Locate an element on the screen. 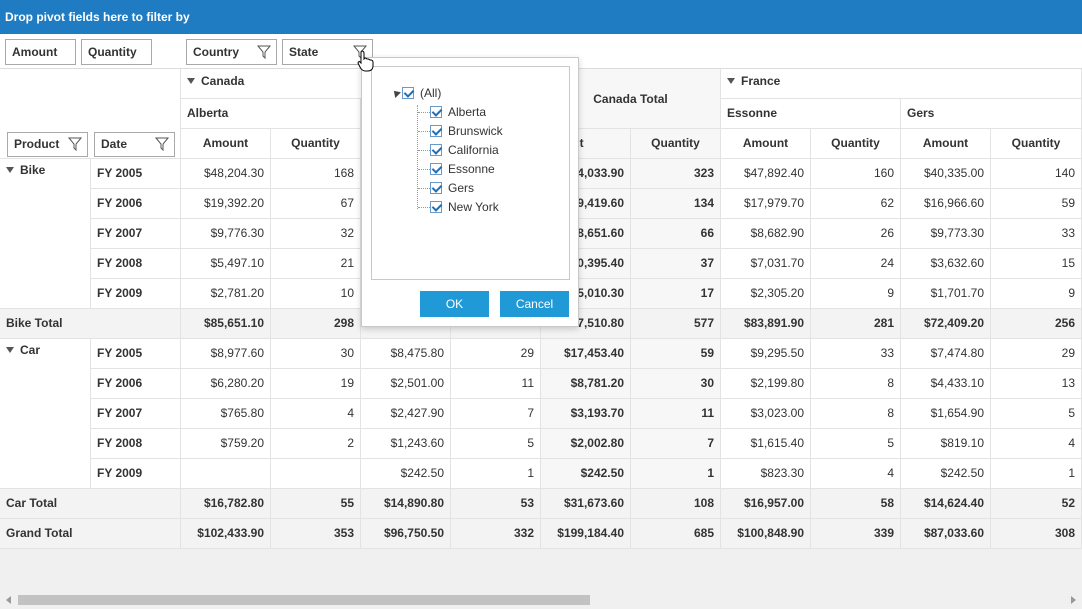  cell-gers-quantity: 15 is located at coordinates (1036, 264).